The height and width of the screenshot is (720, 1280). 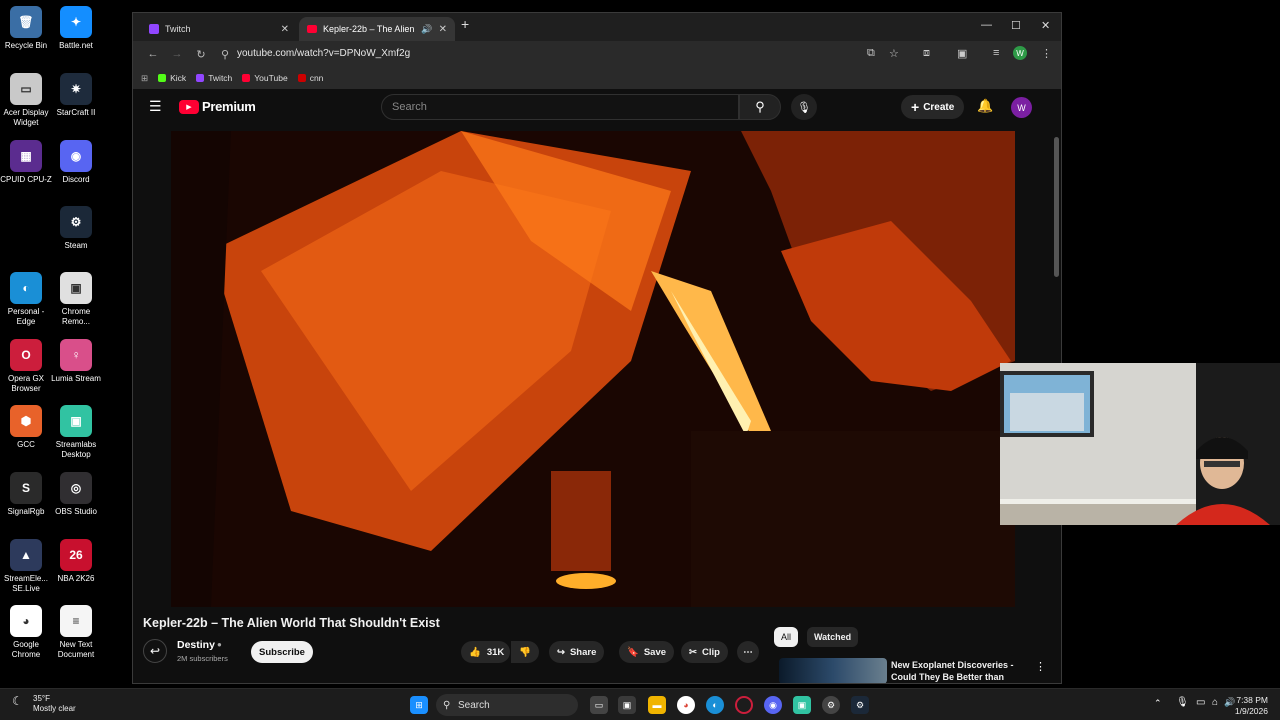 What do you see at coordinates (419, 705) in the screenshot?
I see `windows-start-icon: ⊞` at bounding box center [419, 705].